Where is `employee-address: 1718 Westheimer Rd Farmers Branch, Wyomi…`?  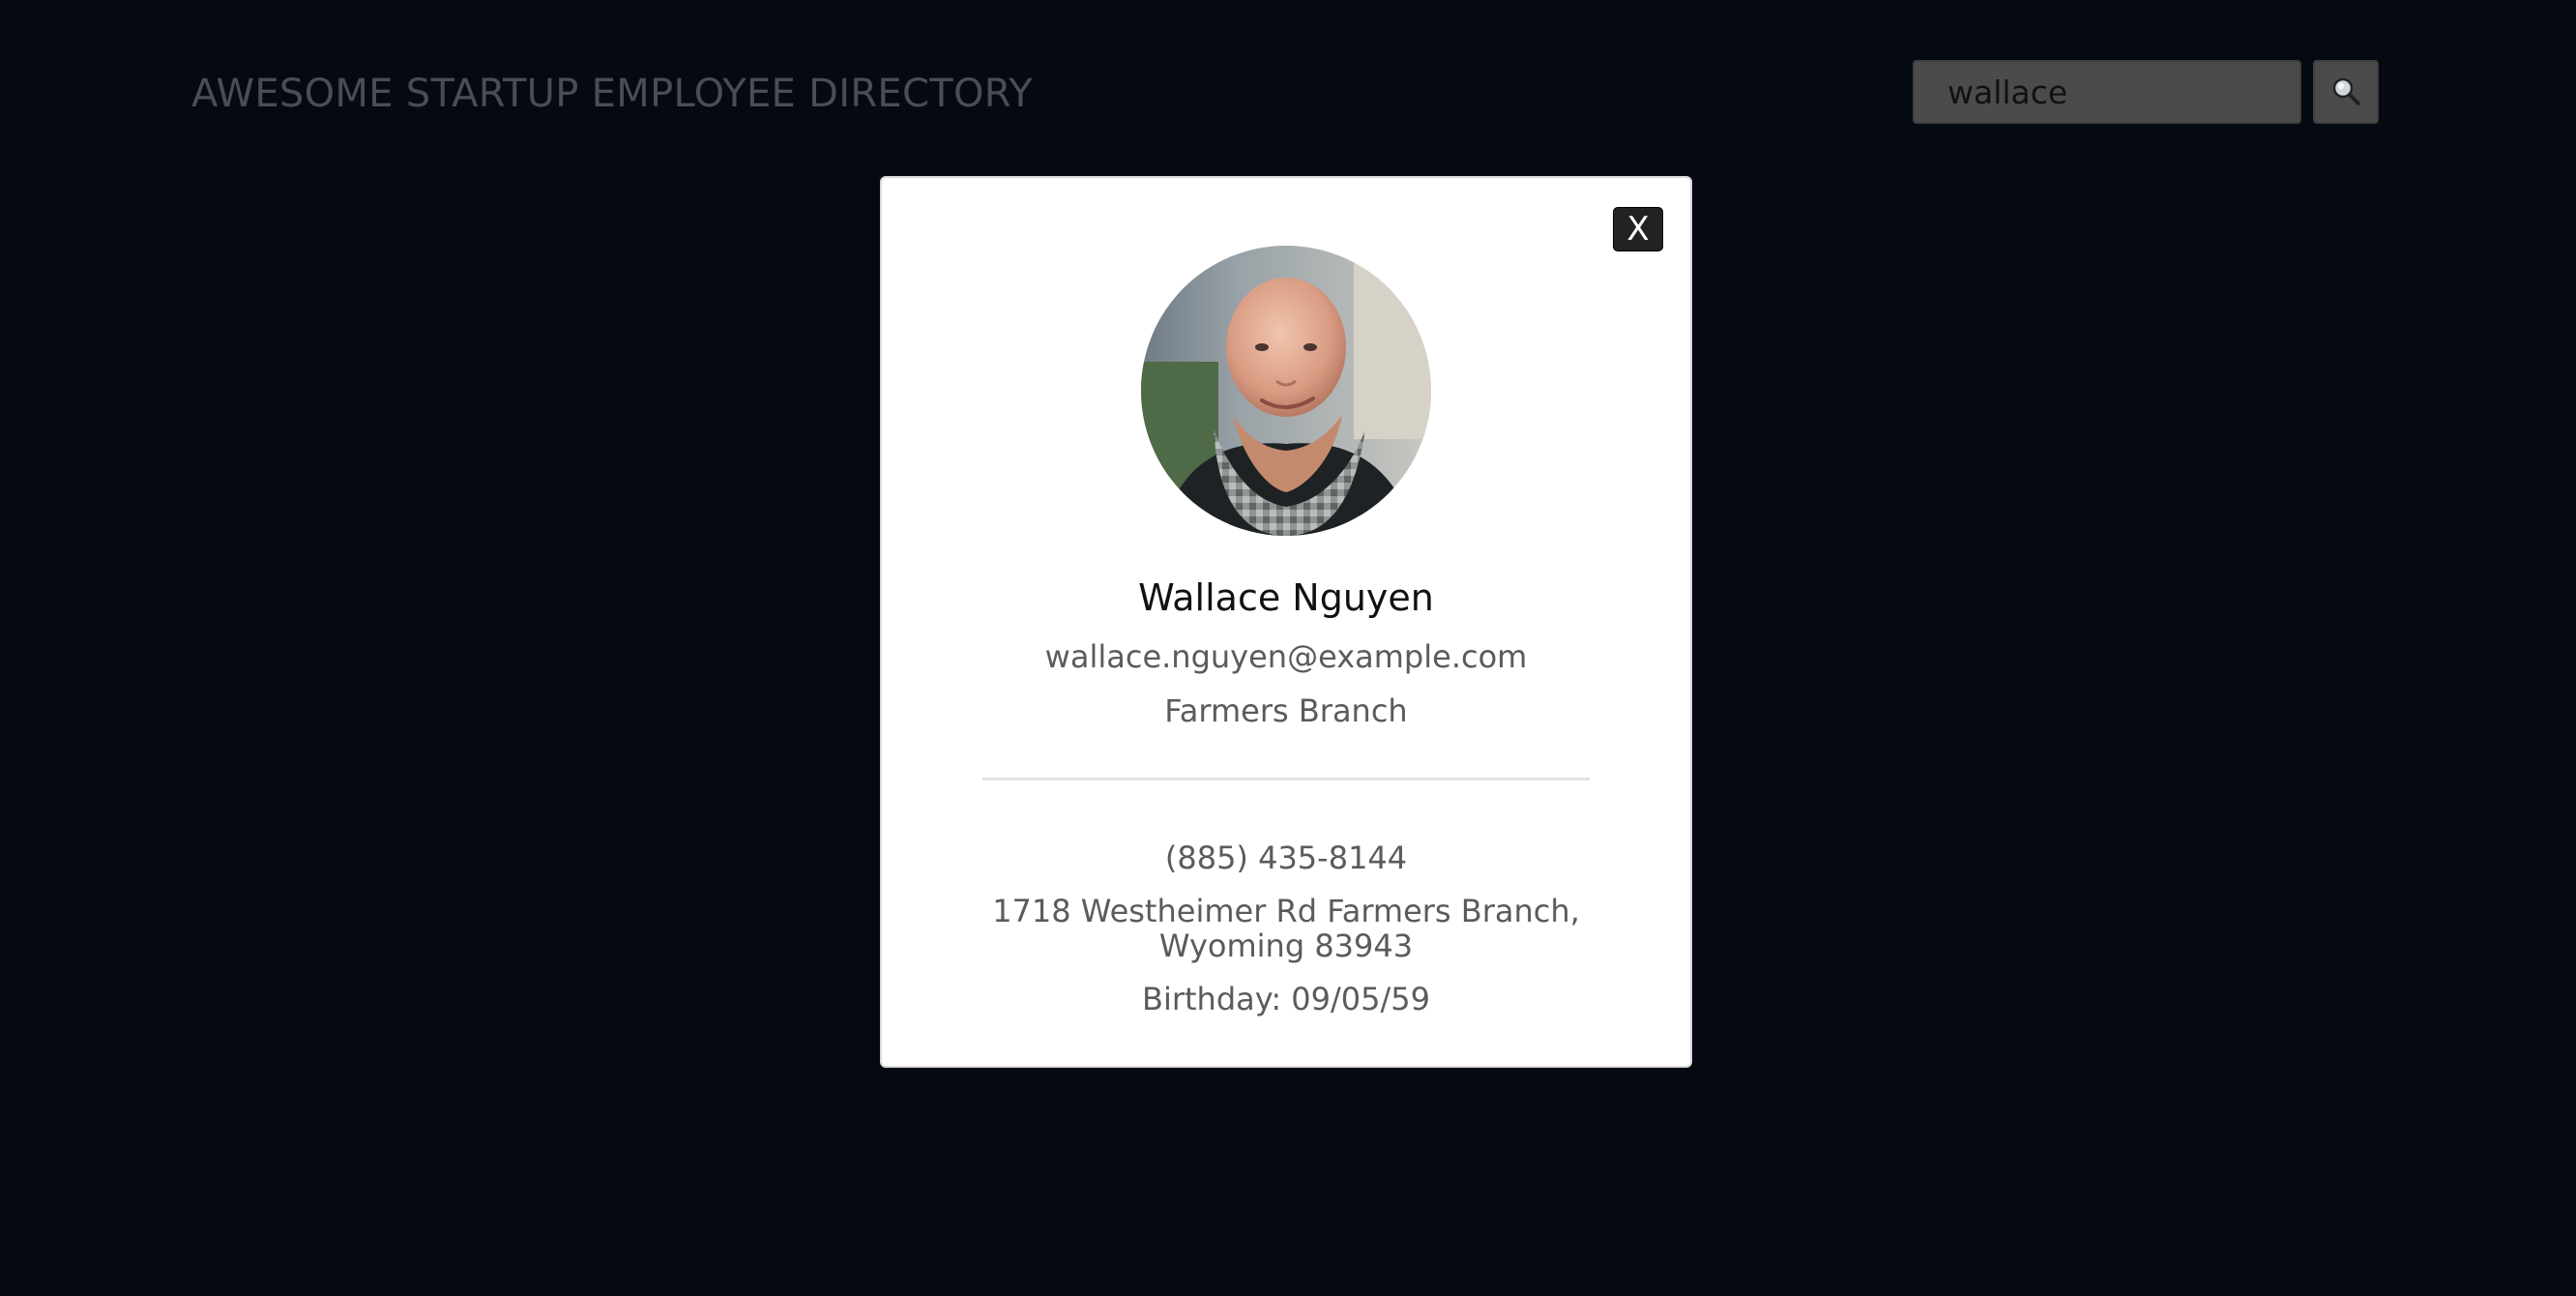
employee-address: 1718 Westheimer Rd Farmers Branch, Wyomi… is located at coordinates (1286, 928).